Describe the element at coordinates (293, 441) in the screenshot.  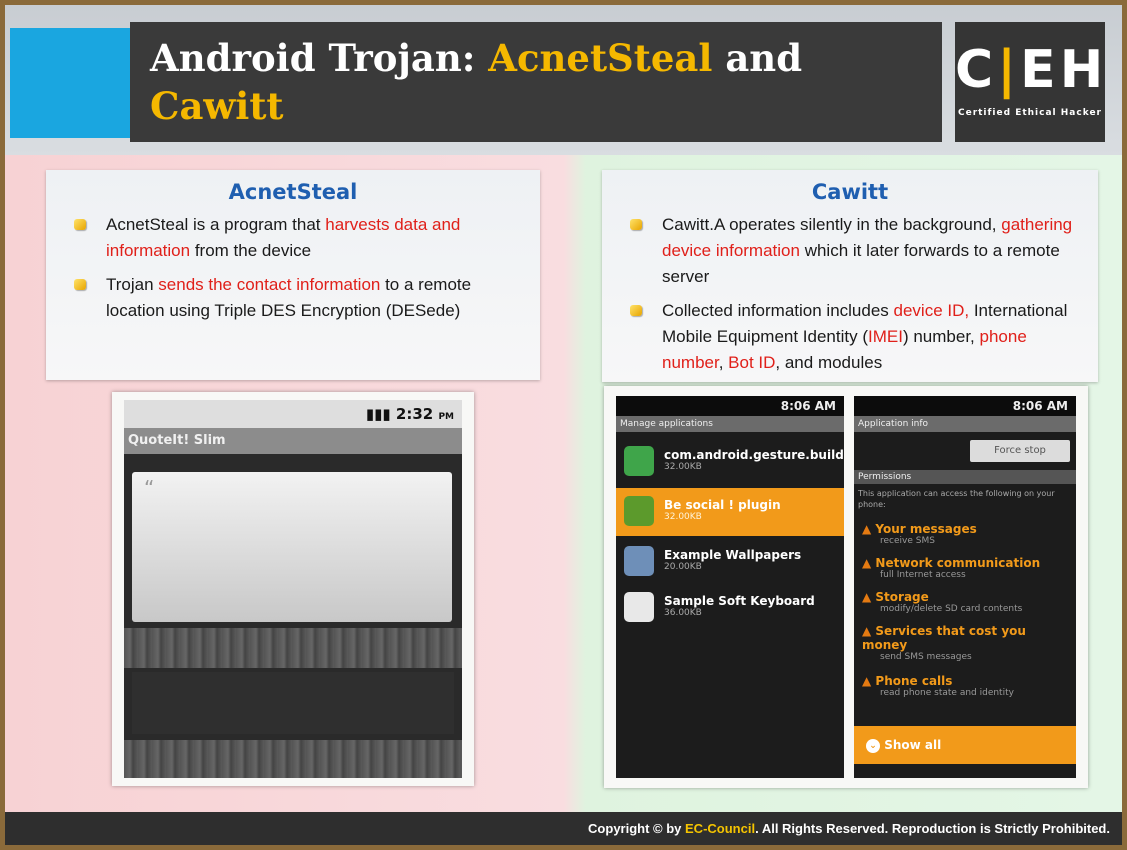
I see `app-title-bar: QuoteIt! Slim` at that location.